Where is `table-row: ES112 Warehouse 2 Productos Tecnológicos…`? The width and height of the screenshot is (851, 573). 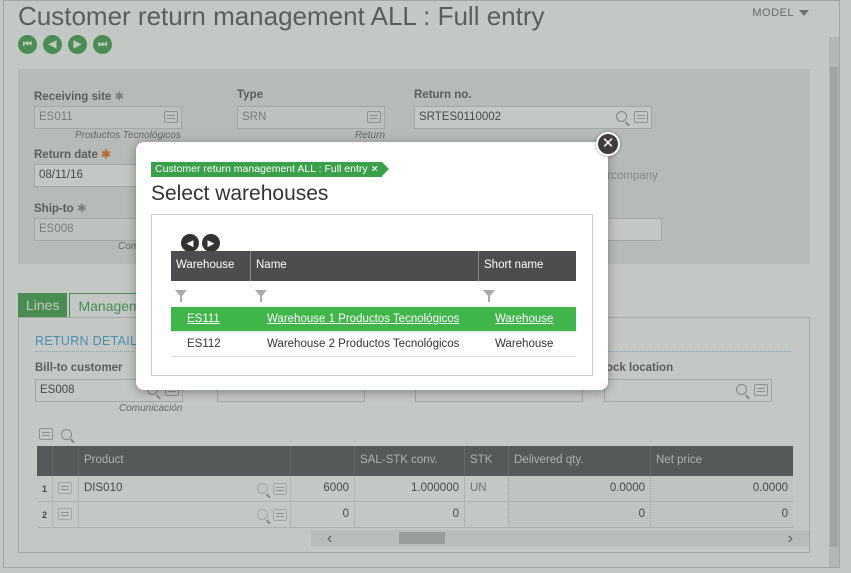
table-row: ES112 Warehouse 2 Productos Tecnológicos… is located at coordinates (373, 344).